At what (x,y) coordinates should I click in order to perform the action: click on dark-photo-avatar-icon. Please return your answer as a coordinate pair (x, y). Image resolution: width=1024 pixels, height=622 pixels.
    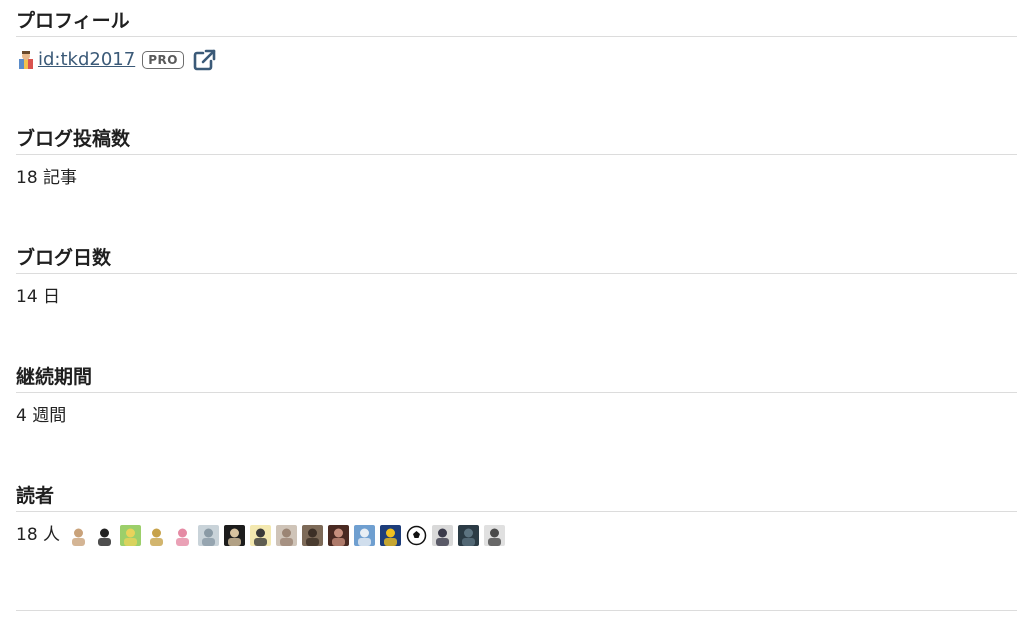
    Looking at the image, I should click on (469, 535).